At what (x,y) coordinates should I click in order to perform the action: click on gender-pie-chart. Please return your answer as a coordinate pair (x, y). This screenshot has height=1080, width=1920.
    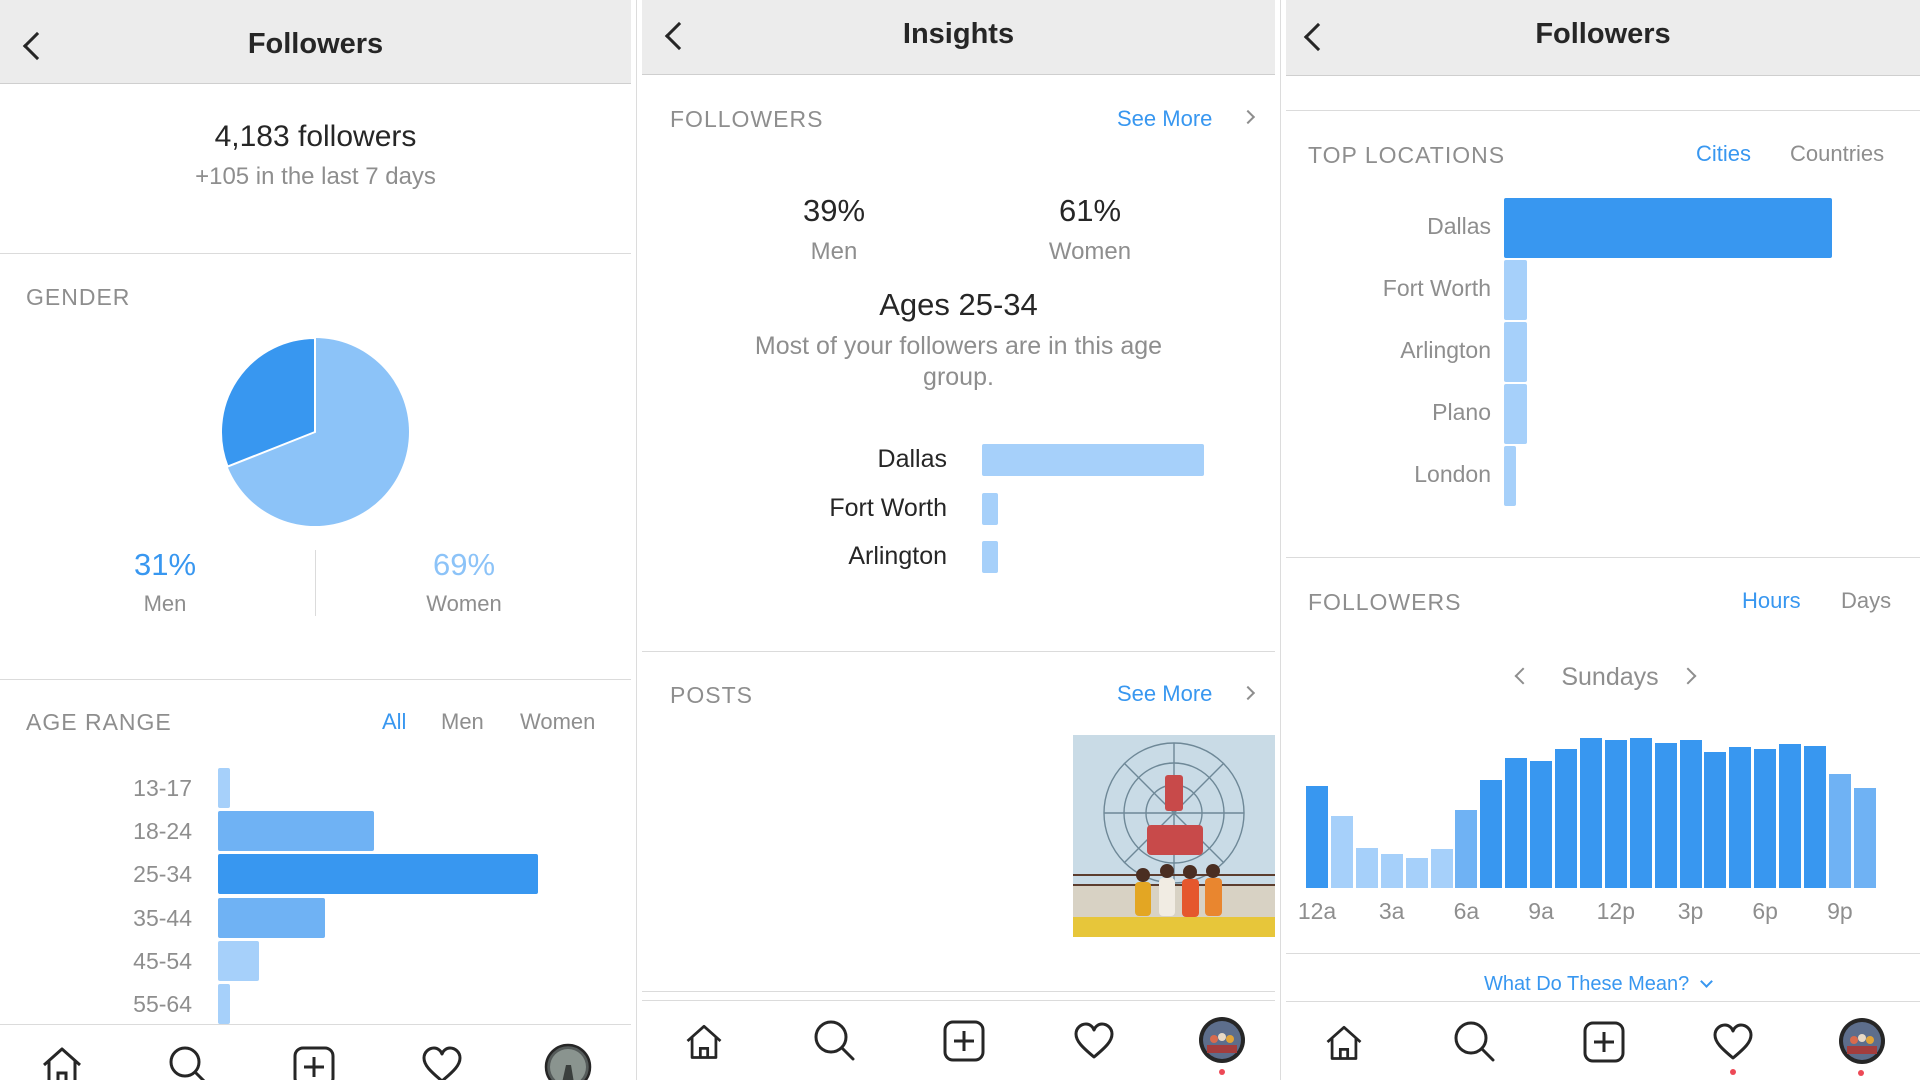
    Looking at the image, I should click on (314, 431).